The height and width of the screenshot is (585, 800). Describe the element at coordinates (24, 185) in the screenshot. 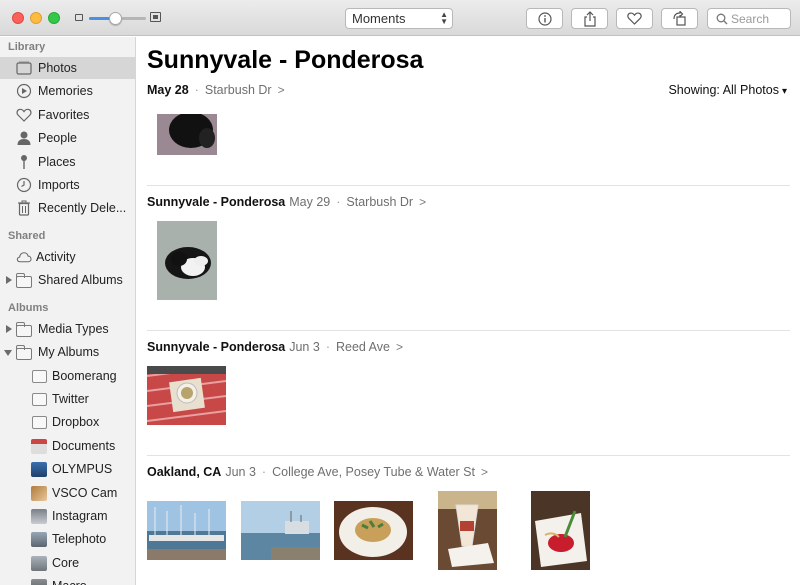

I see `clock-icon` at that location.